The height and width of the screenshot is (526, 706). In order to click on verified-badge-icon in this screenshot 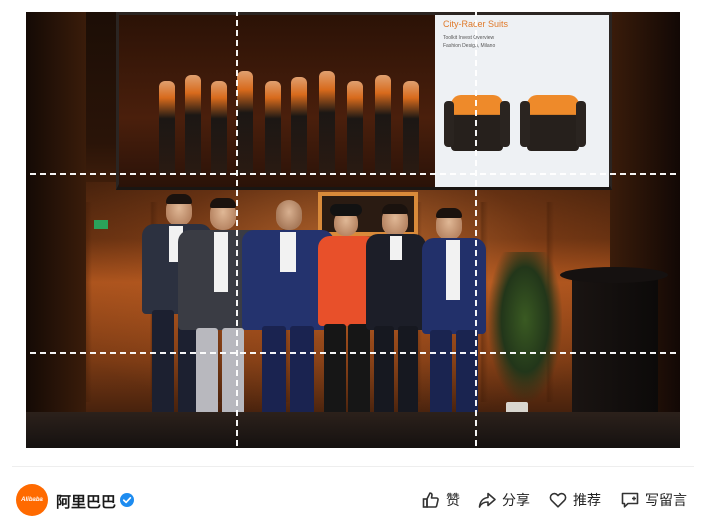, I will do `click(127, 500)`.